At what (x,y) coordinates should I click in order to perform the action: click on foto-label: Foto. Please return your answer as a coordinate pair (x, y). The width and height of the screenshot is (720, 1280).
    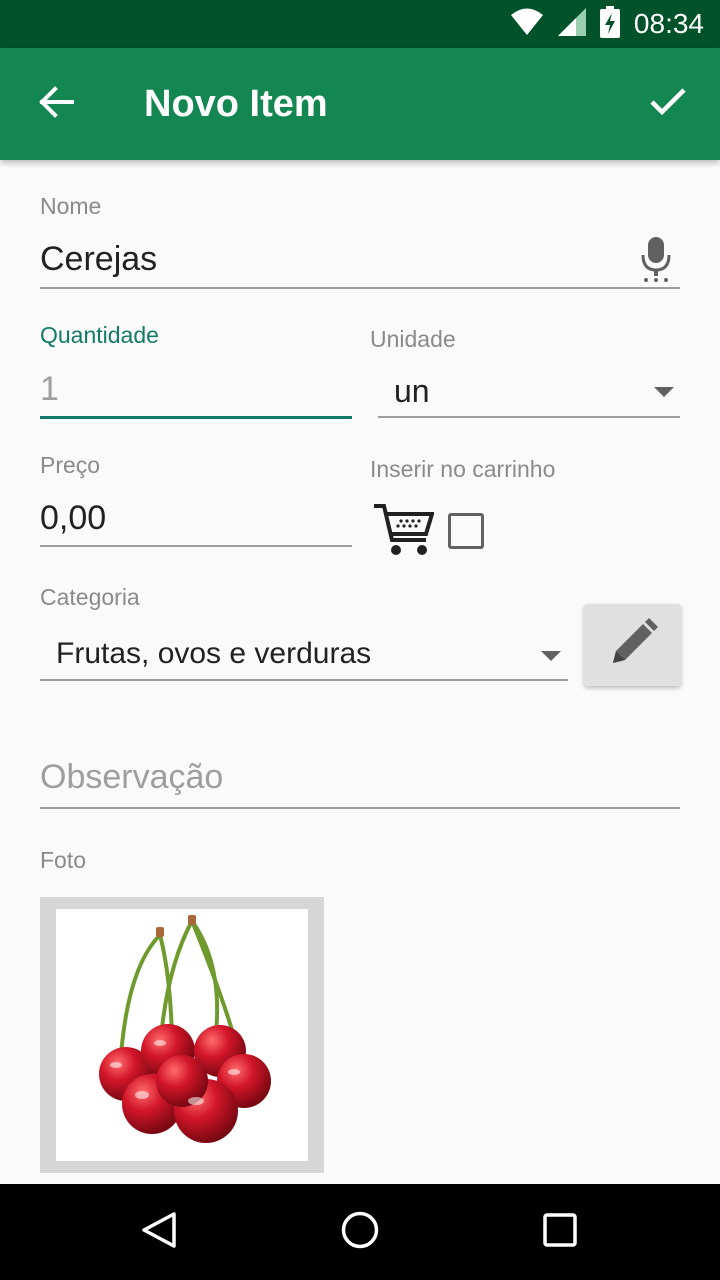
    Looking at the image, I should click on (63, 860).